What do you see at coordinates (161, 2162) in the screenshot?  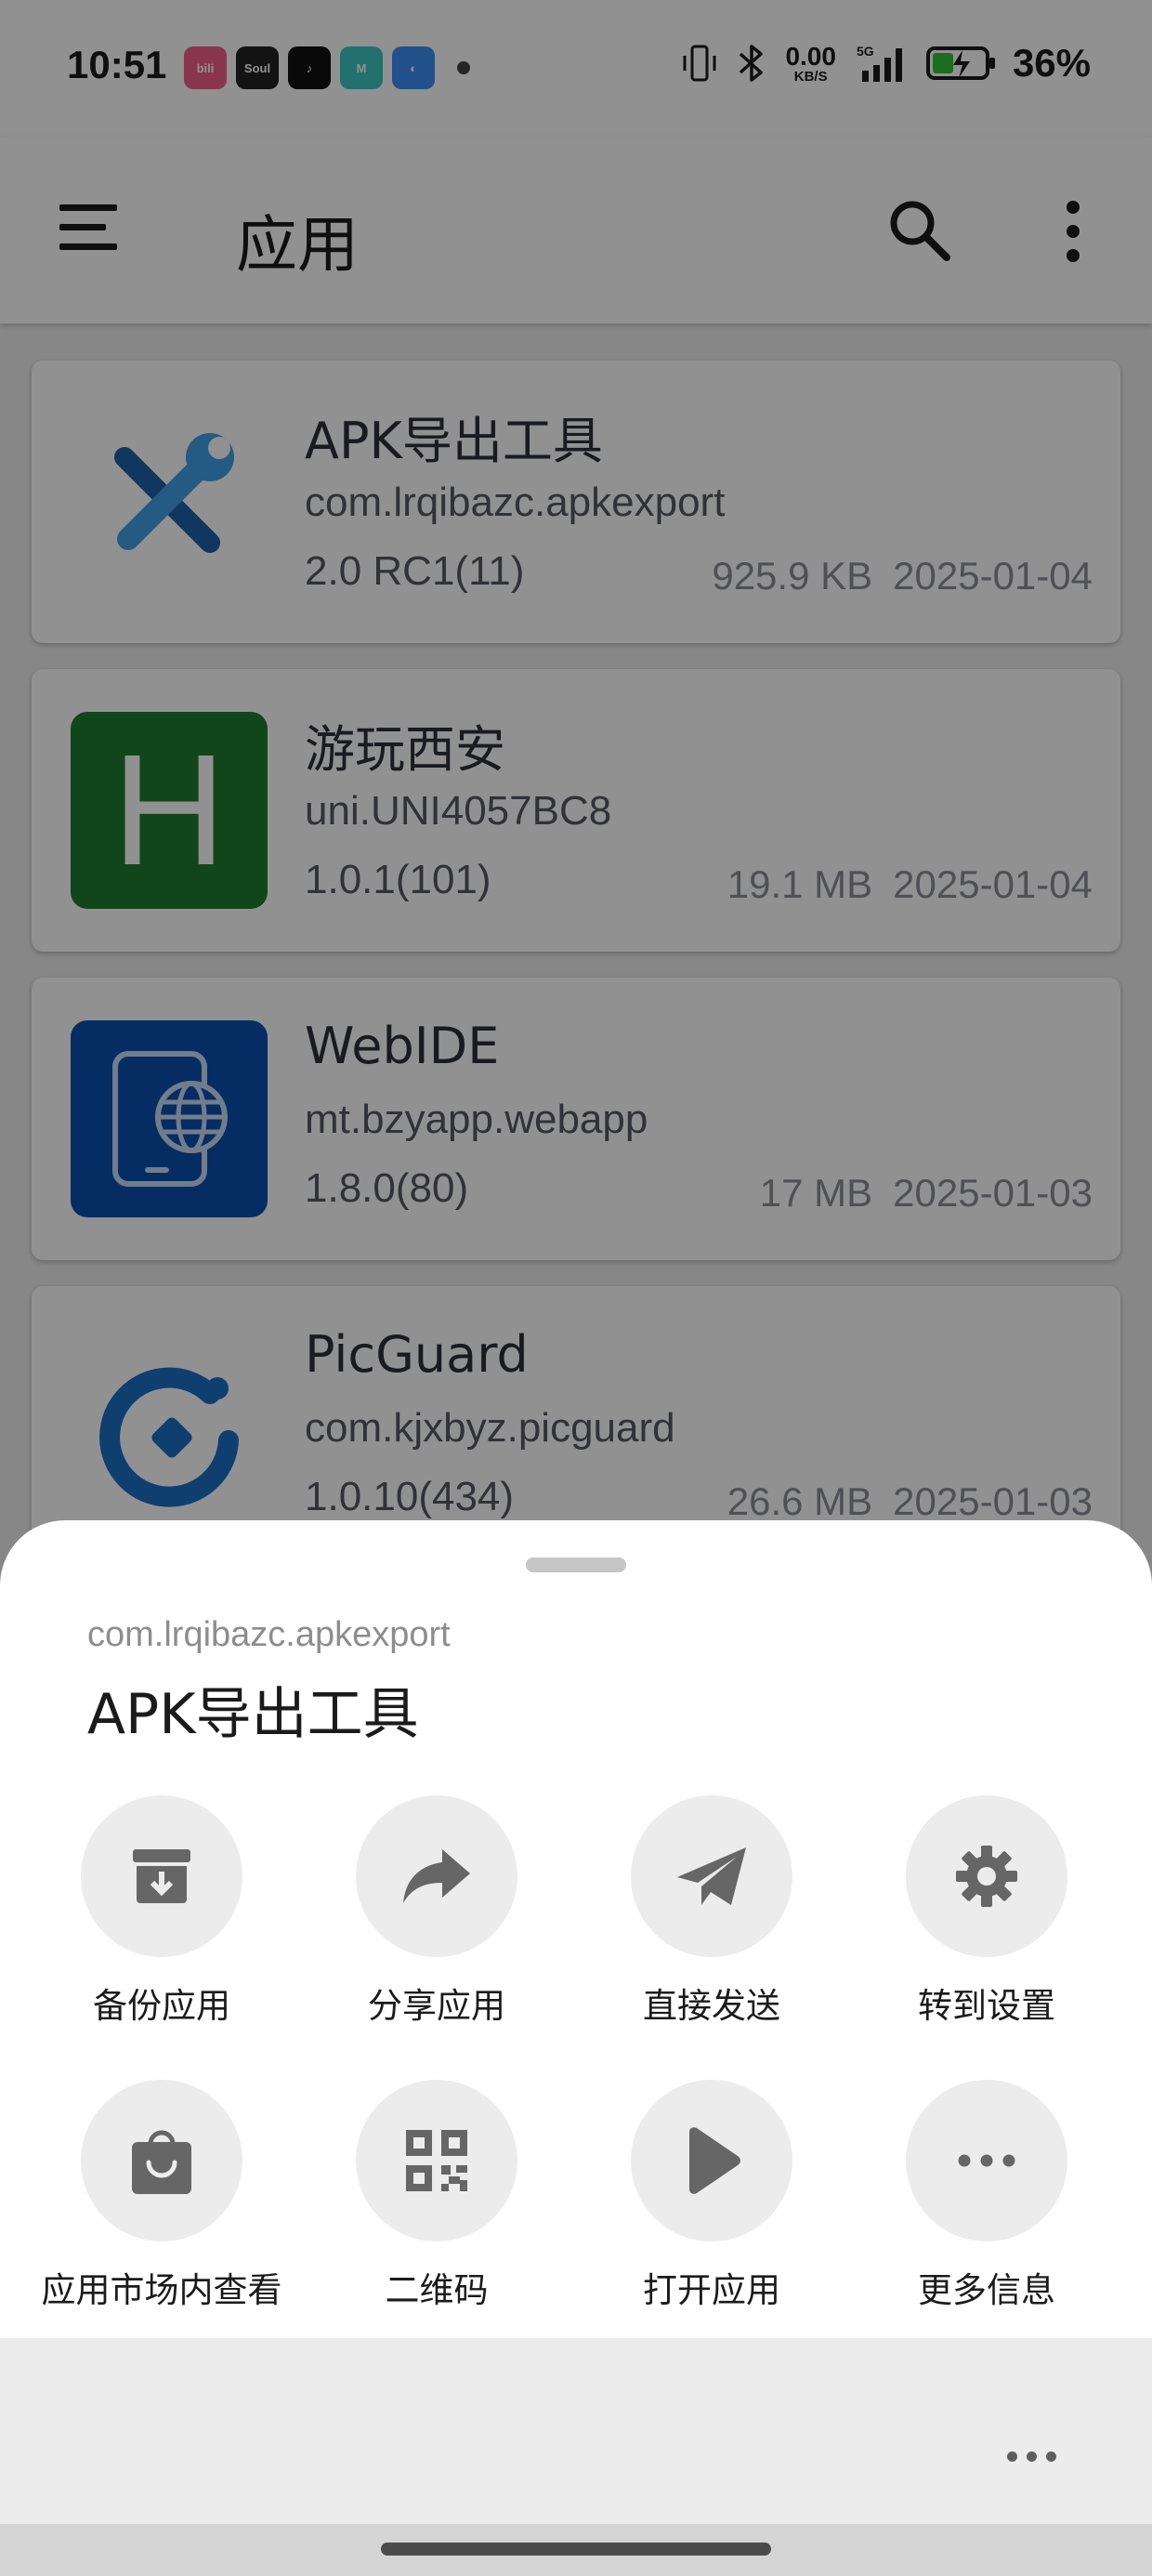 I see `shopping-bag-icon` at bounding box center [161, 2162].